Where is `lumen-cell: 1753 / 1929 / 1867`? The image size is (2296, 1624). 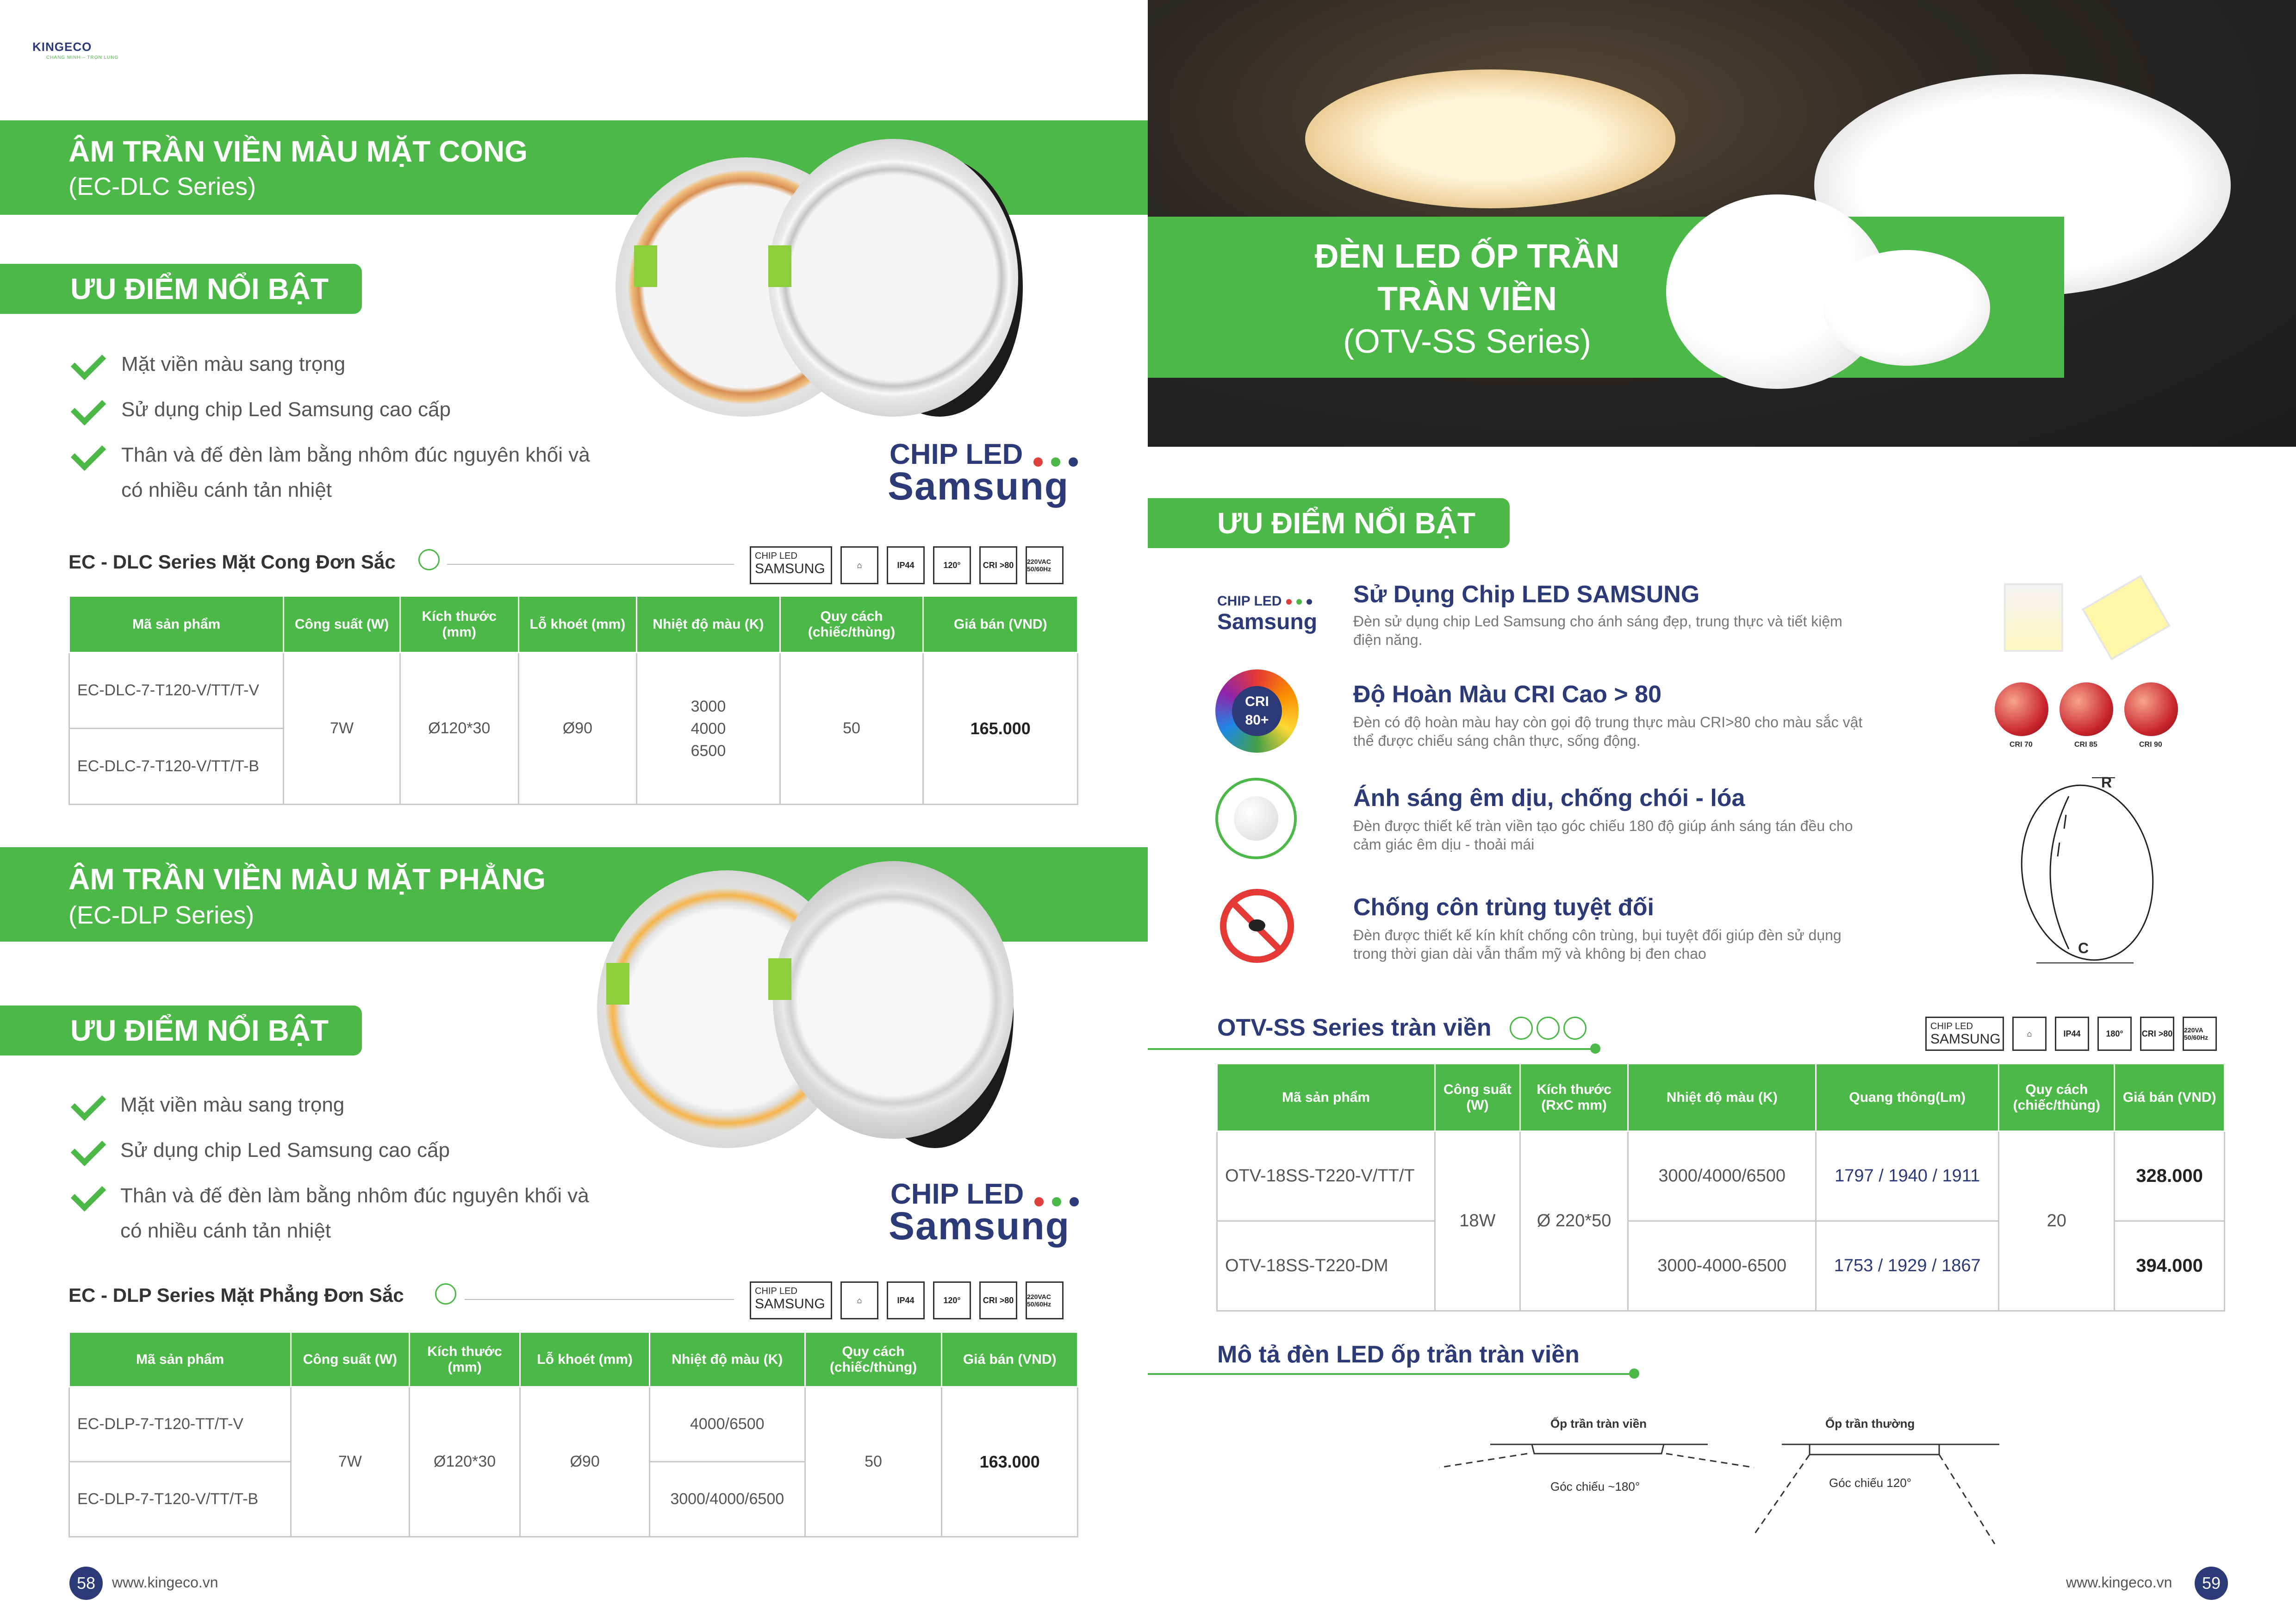
lumen-cell: 1753 / 1929 / 1867 is located at coordinates (1907, 1266).